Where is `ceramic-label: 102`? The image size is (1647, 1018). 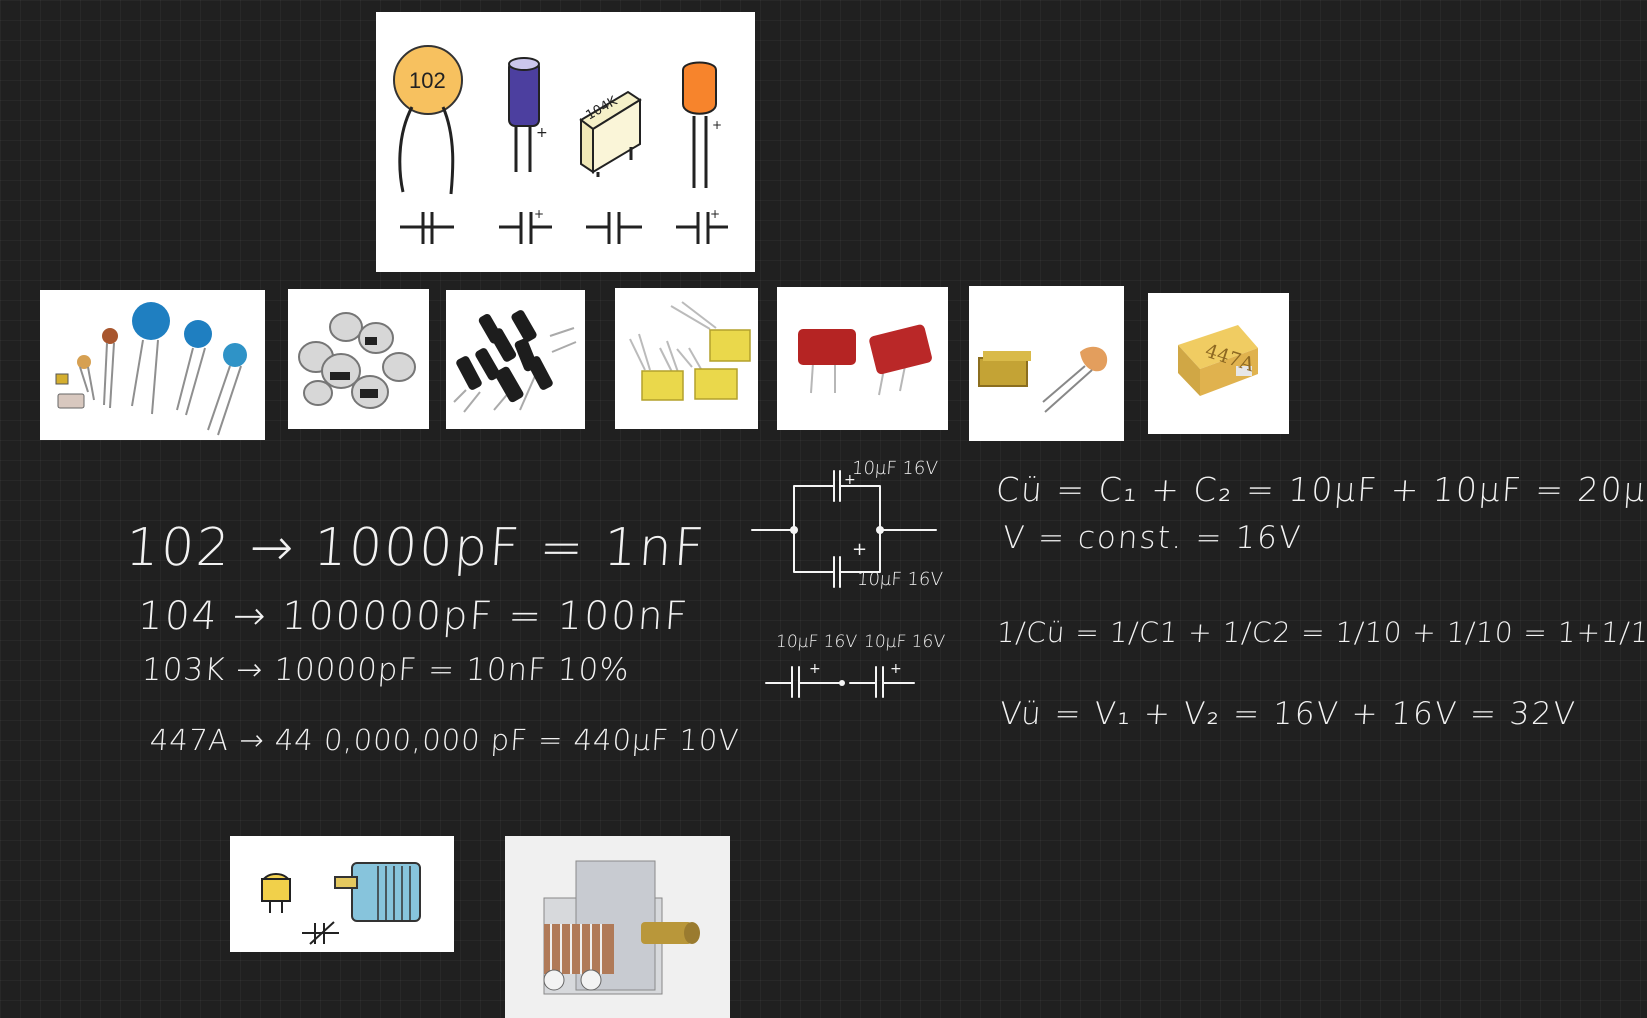
ceramic-label: 102 is located at coordinates (427, 80).